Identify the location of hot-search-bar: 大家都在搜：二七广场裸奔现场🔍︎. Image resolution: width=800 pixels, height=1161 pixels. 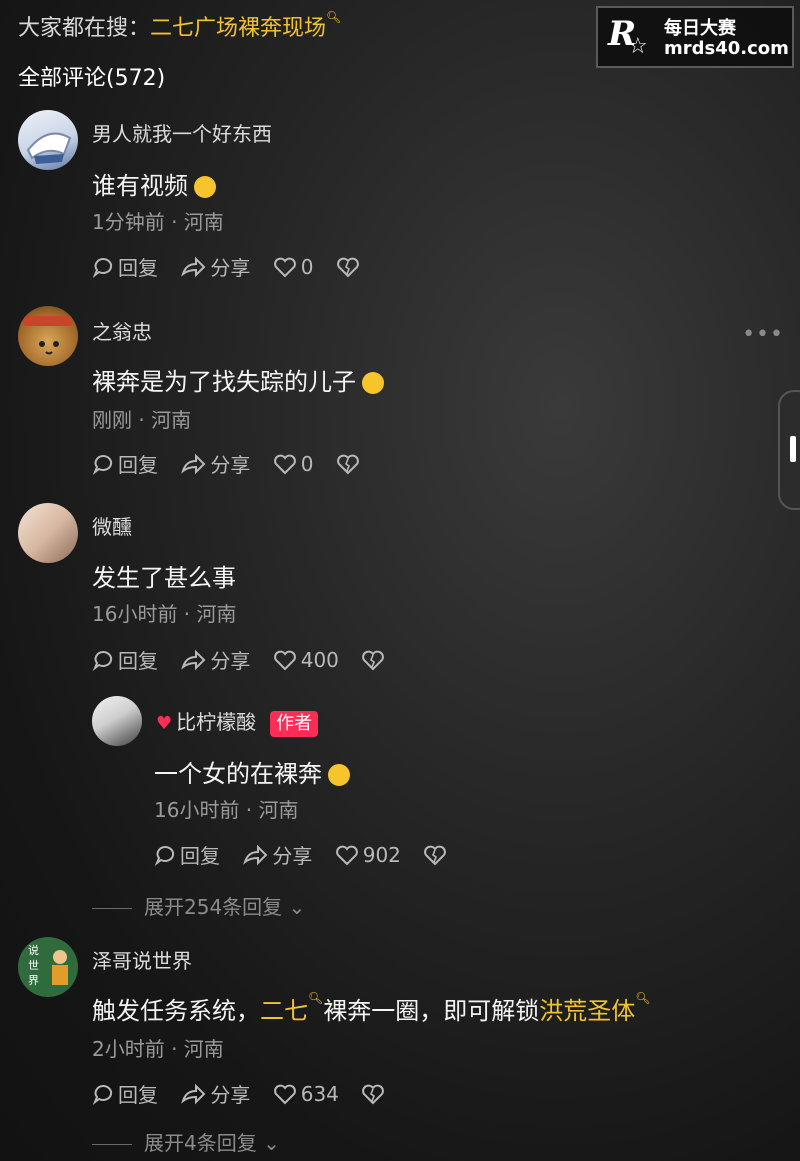
(179, 26).